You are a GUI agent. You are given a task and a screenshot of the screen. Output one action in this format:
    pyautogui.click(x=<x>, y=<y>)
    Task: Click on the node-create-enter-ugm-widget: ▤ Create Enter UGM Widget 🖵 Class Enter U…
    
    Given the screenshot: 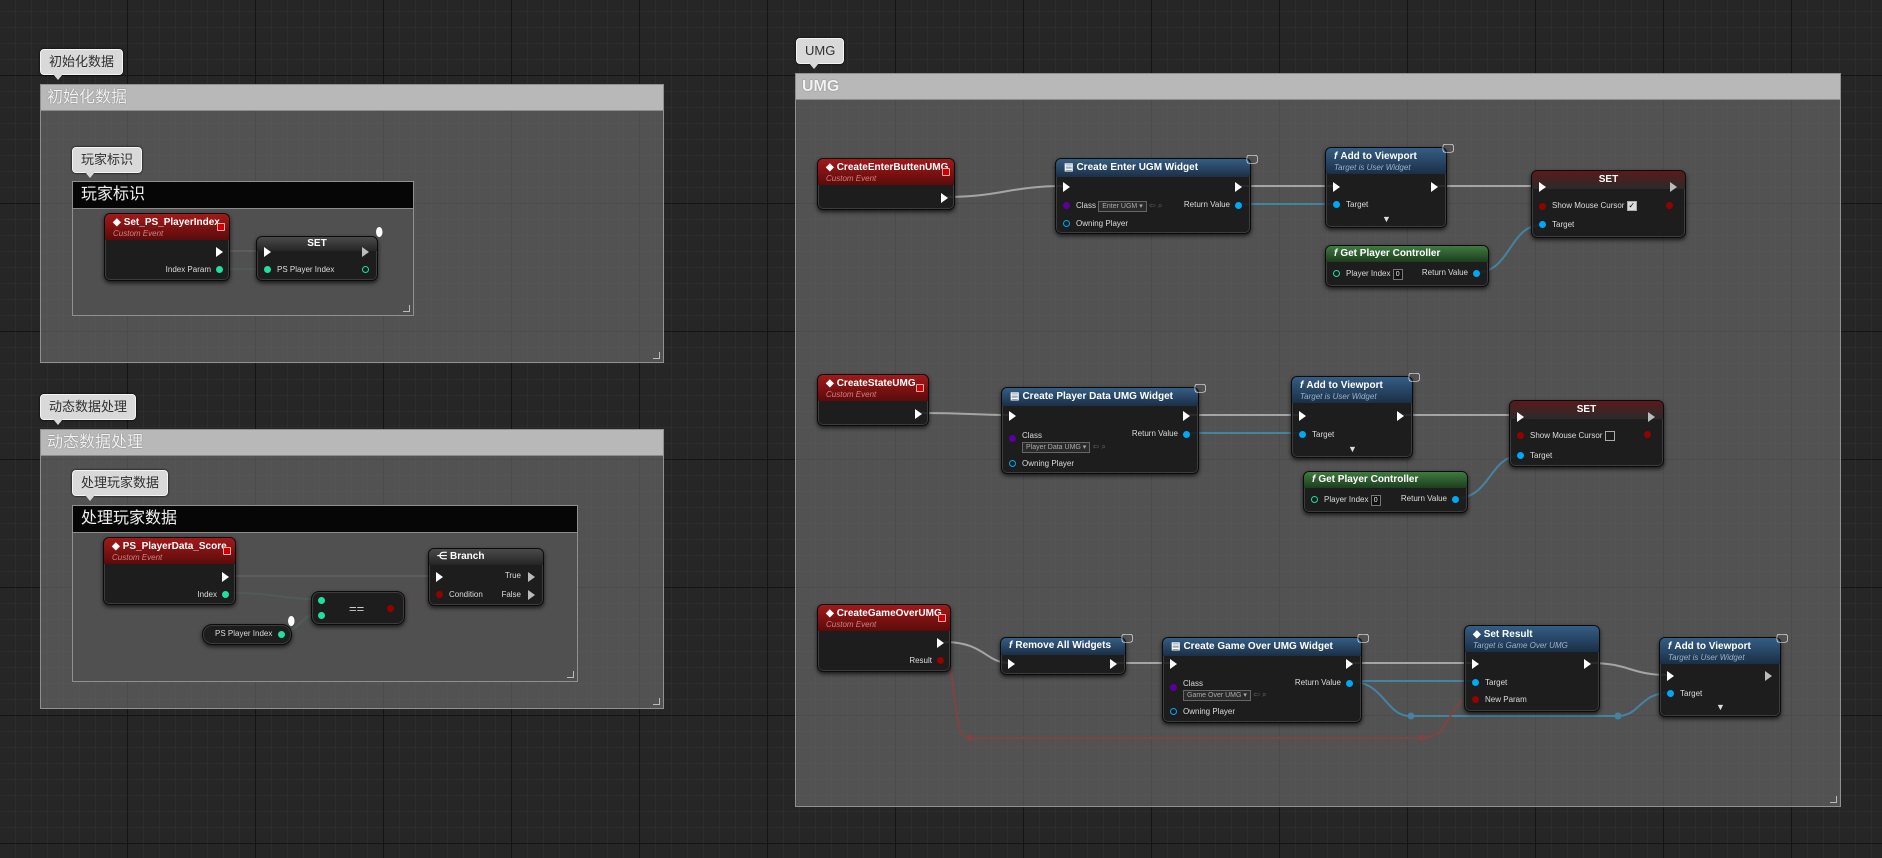 What is the action you would take?
    pyautogui.click(x=1156, y=193)
    